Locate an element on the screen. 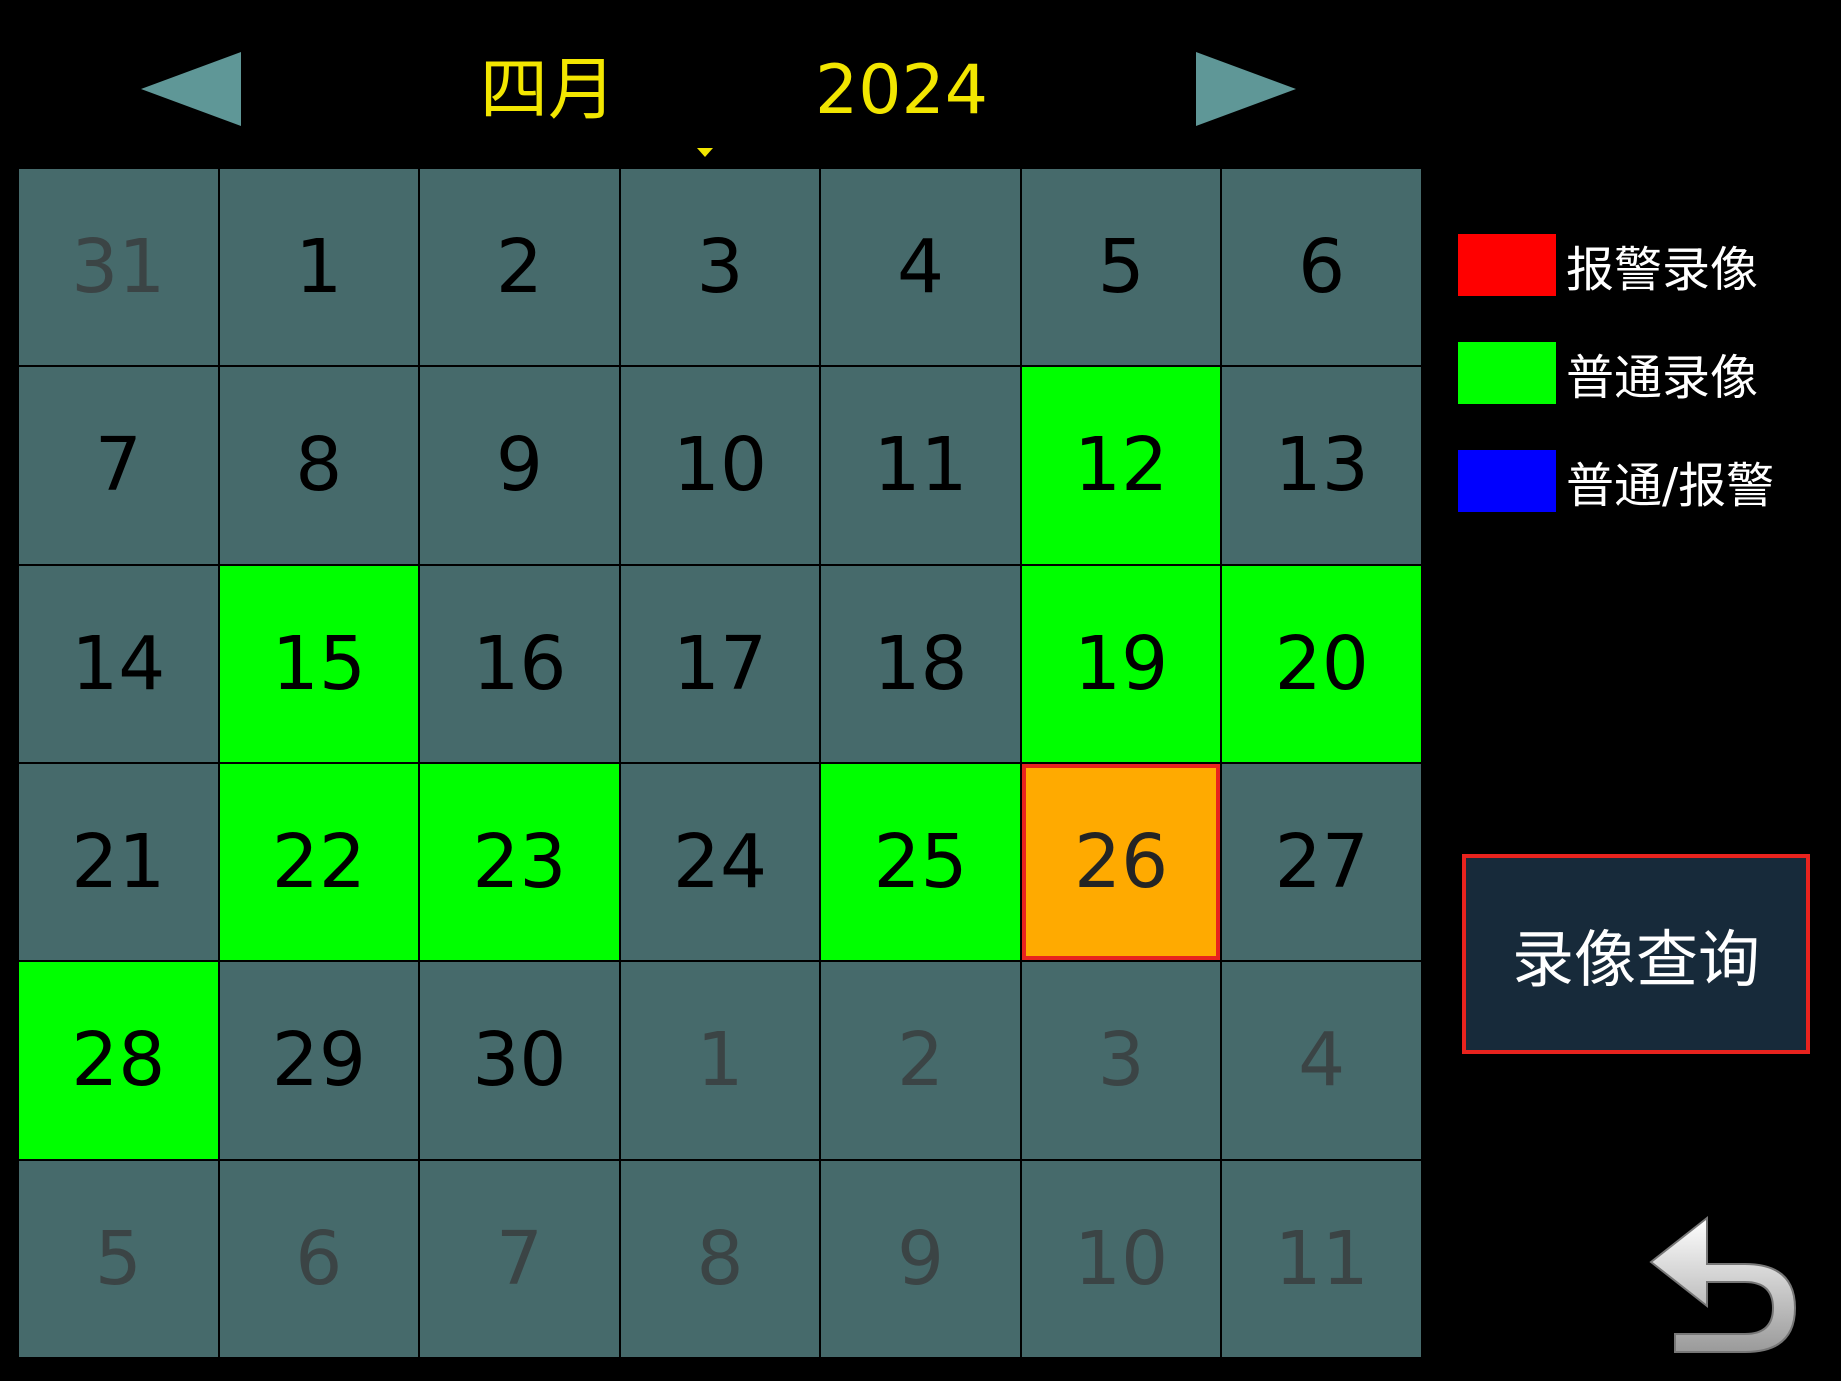 This screenshot has height=1381, width=1841. triangle-right-icon is located at coordinates (1246, 89).